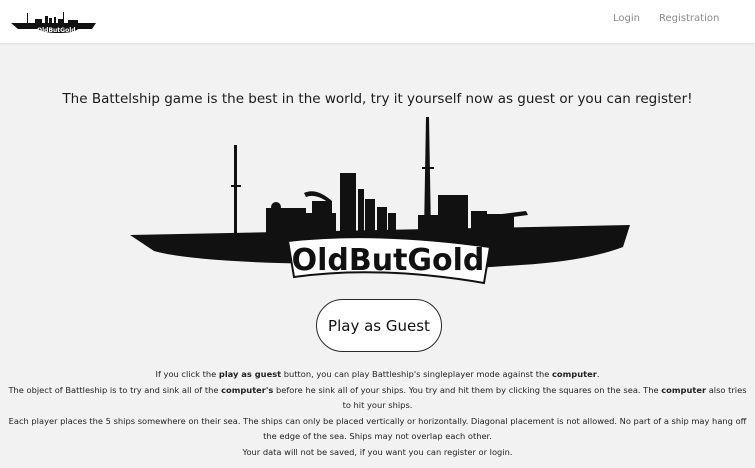  I want to click on play-as-guest-button: Play as Guest, so click(379, 325).